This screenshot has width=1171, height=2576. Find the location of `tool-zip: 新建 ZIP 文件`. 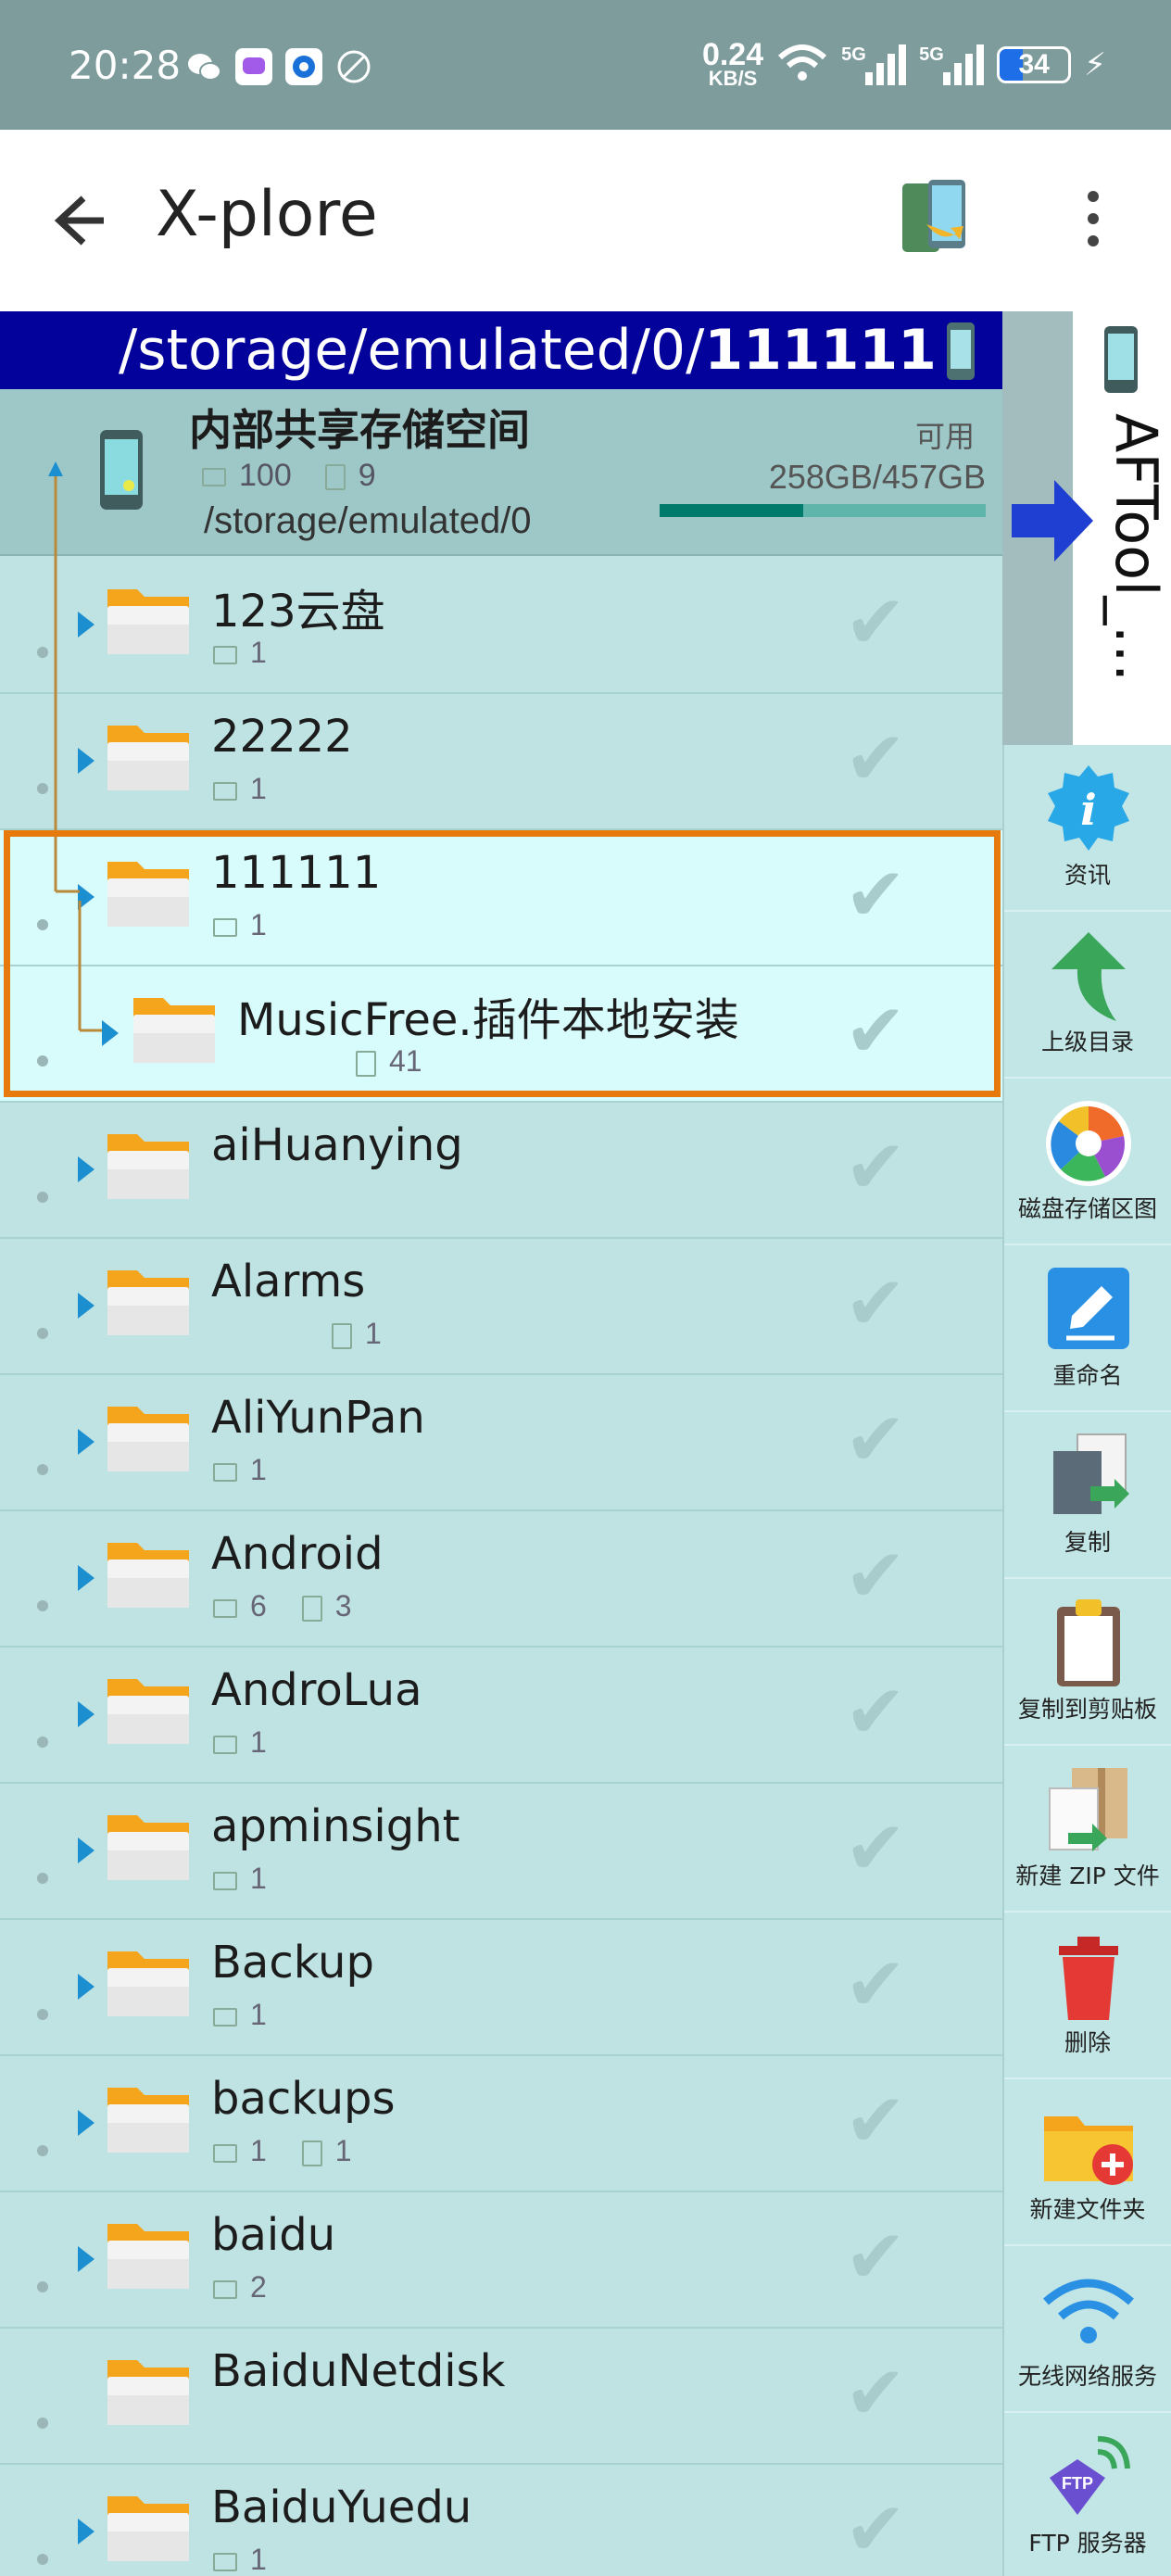

tool-zip: 新建 ZIP 文件 is located at coordinates (1088, 1830).